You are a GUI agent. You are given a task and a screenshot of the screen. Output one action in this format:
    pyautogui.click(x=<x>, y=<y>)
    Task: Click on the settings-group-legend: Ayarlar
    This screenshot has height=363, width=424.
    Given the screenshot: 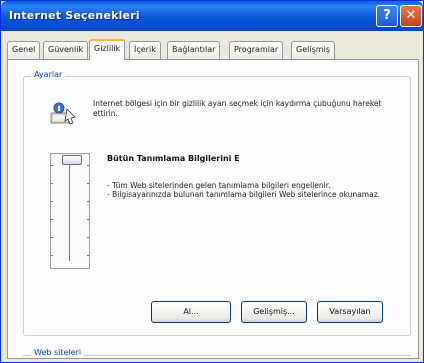 What is the action you would take?
    pyautogui.click(x=48, y=74)
    